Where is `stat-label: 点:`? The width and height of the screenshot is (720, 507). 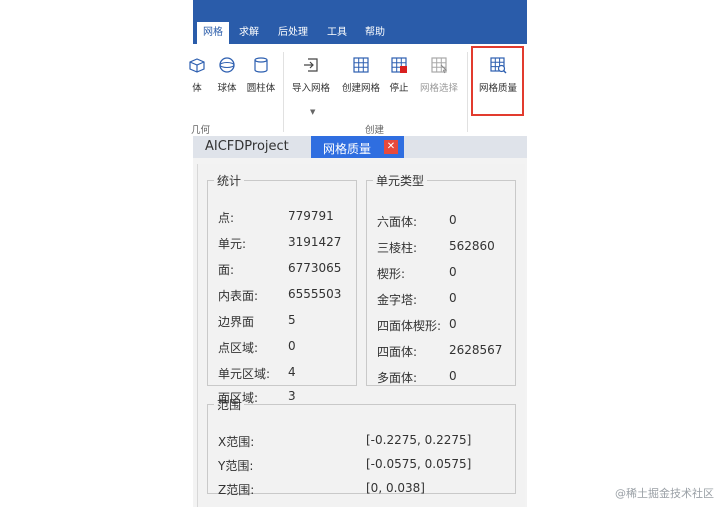
stat-label: 点: is located at coordinates (226, 218).